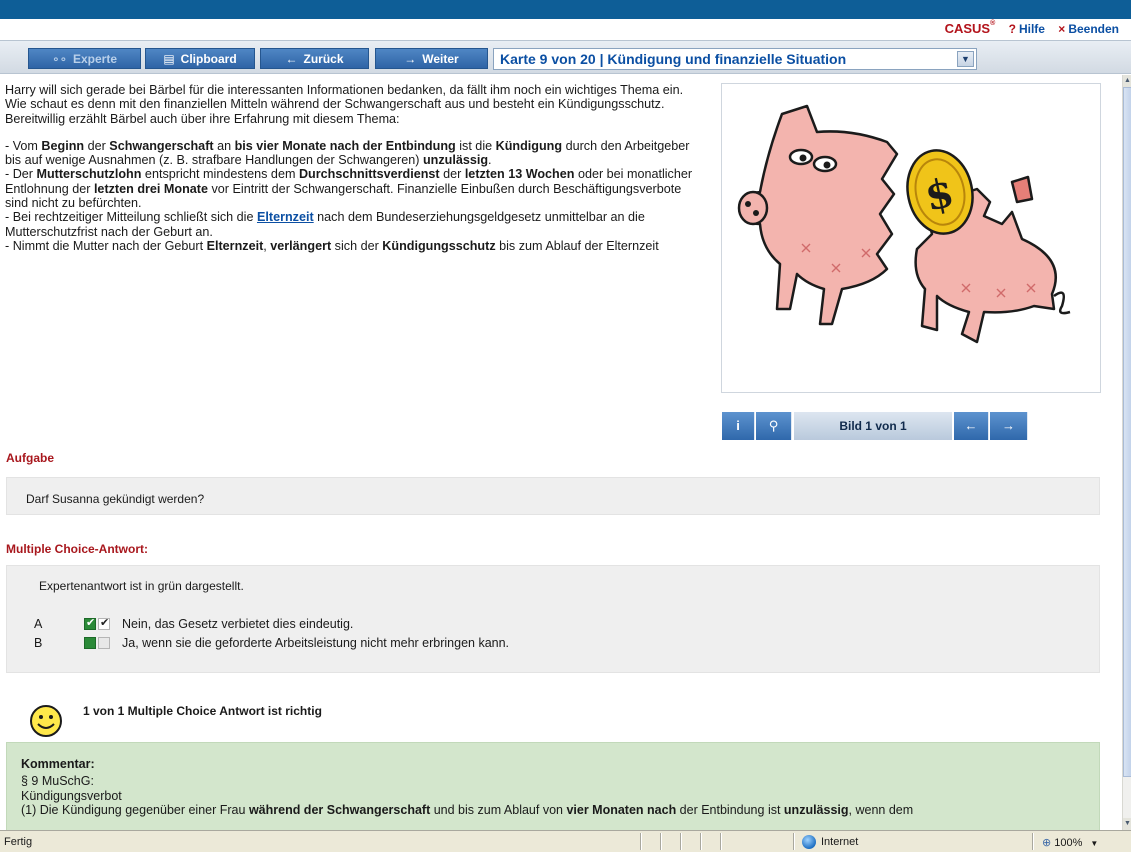 The height and width of the screenshot is (852, 1131). Describe the element at coordinates (565, 841) in the screenshot. I see `status-bar: Fertig Internet ⊕ 100% ▼` at that location.